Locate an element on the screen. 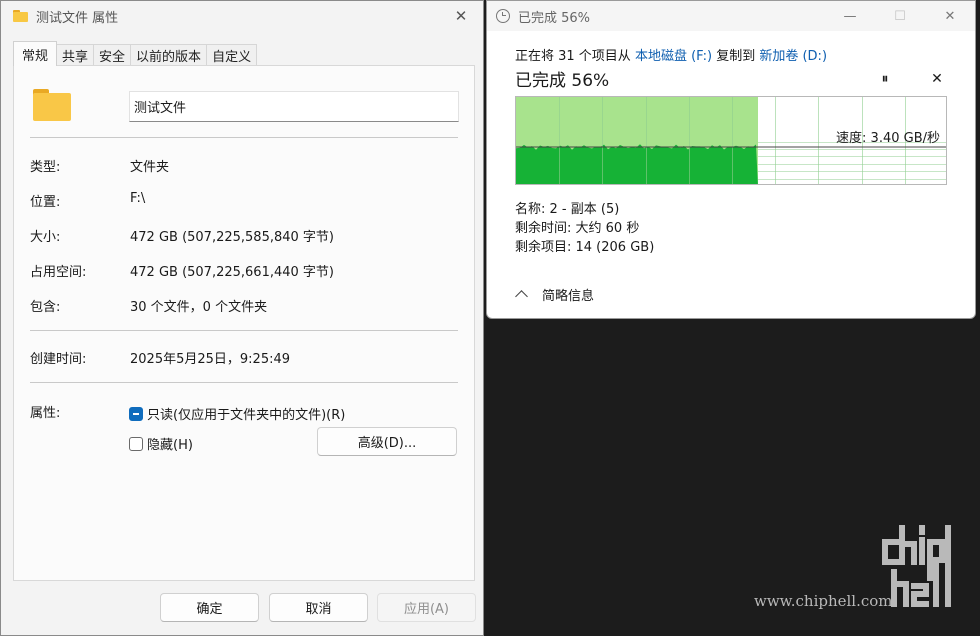 This screenshot has width=980, height=636. tab-security: 安全 is located at coordinates (112, 55).